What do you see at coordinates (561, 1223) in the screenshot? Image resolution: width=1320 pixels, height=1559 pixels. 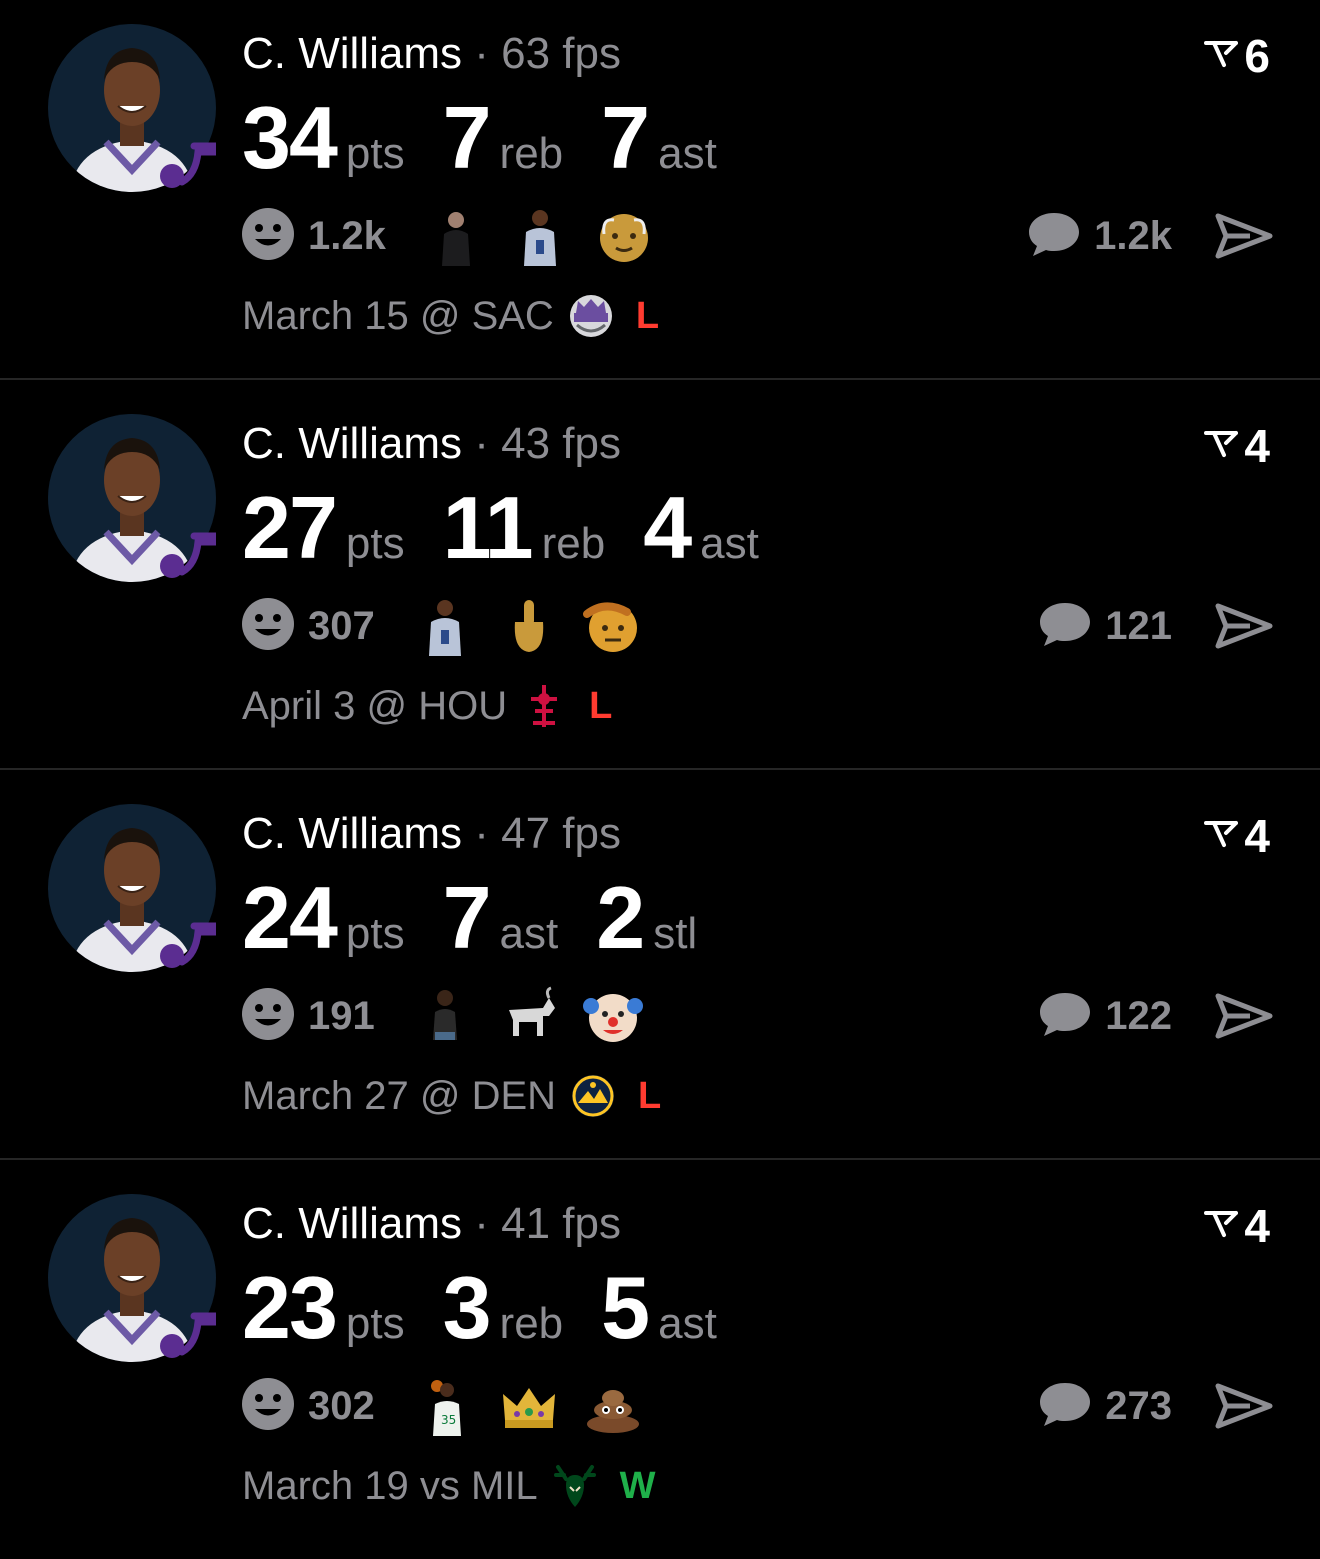 I see `fantasy-points: 41 fps` at bounding box center [561, 1223].